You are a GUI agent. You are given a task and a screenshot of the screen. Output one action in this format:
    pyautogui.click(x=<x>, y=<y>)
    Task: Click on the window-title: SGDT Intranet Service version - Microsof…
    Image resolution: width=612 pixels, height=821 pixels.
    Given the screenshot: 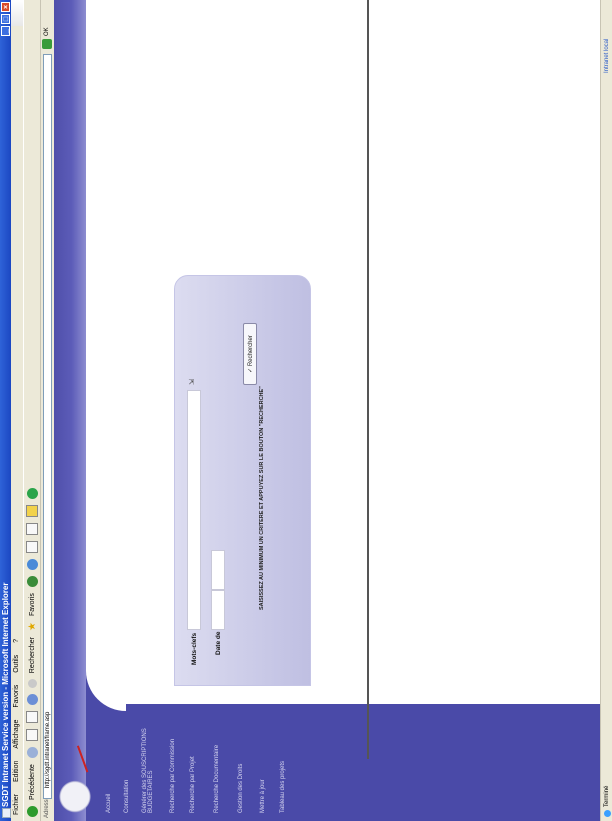 What is the action you would take?
    pyautogui.click(x=5, y=695)
    